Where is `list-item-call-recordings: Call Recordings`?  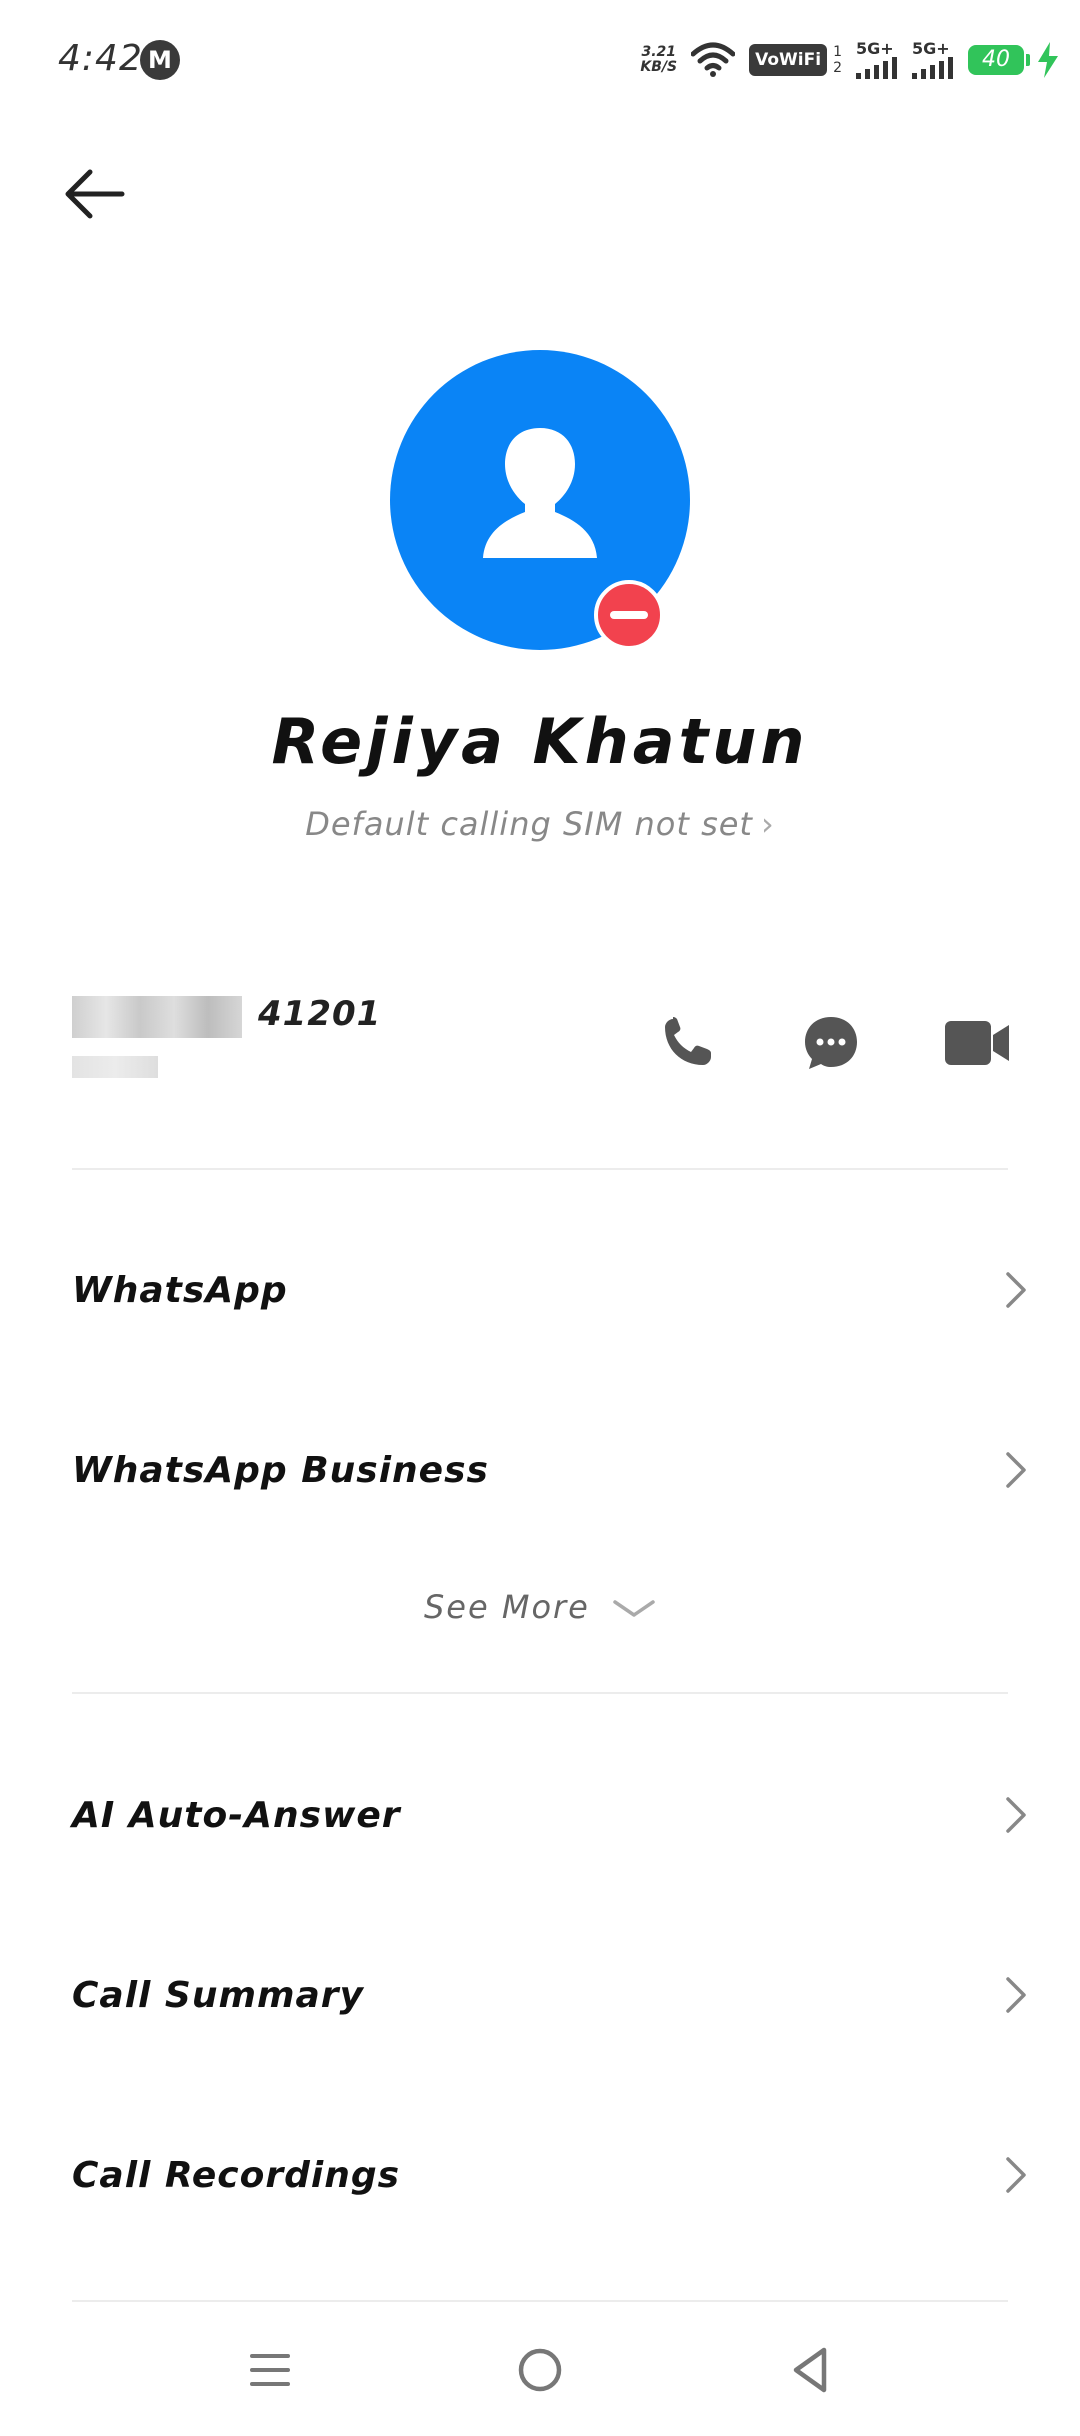
list-item-call-recordings: Call Recordings is located at coordinates (549, 2175).